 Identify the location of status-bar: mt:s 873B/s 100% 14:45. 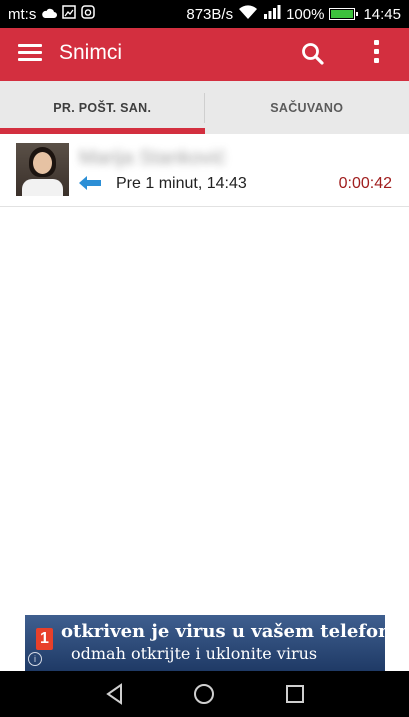
(204, 14).